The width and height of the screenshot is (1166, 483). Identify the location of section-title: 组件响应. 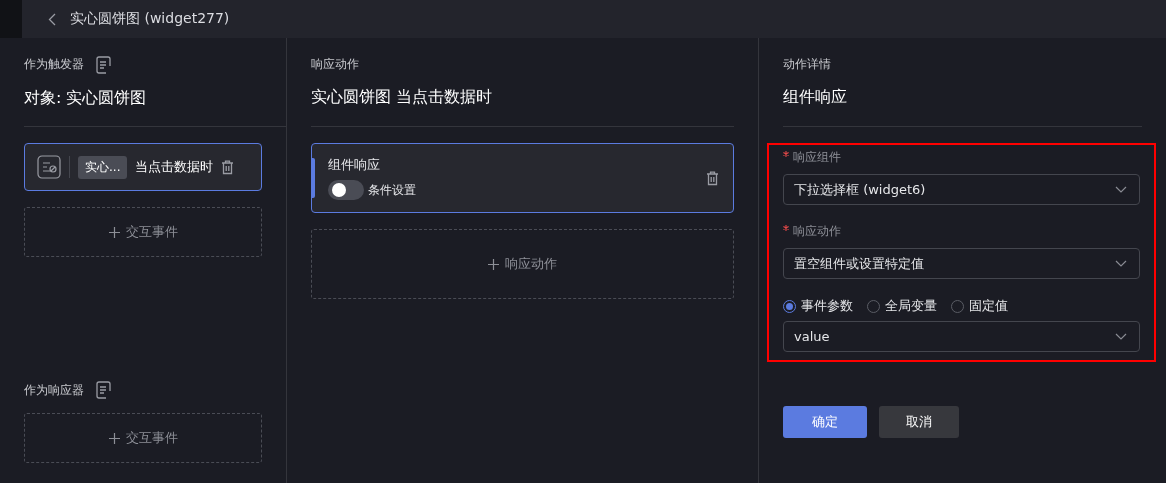
(815, 97).